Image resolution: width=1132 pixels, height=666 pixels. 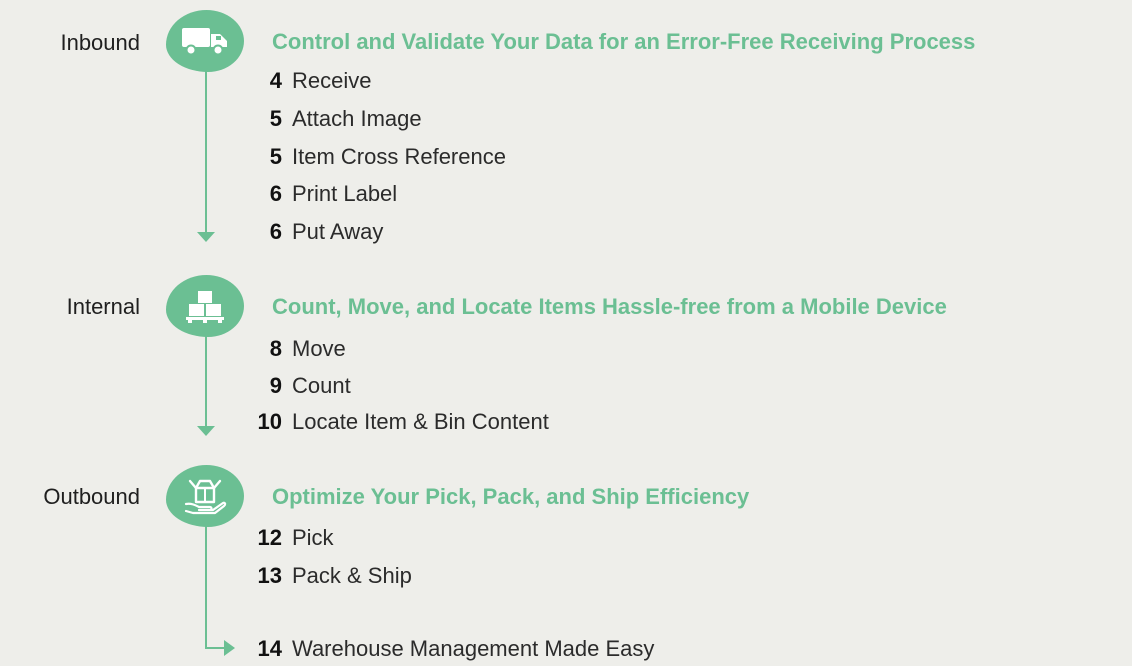 I want to click on final-list-item: 14 Warehouse Management Made Easy, so click(x=455, y=649).